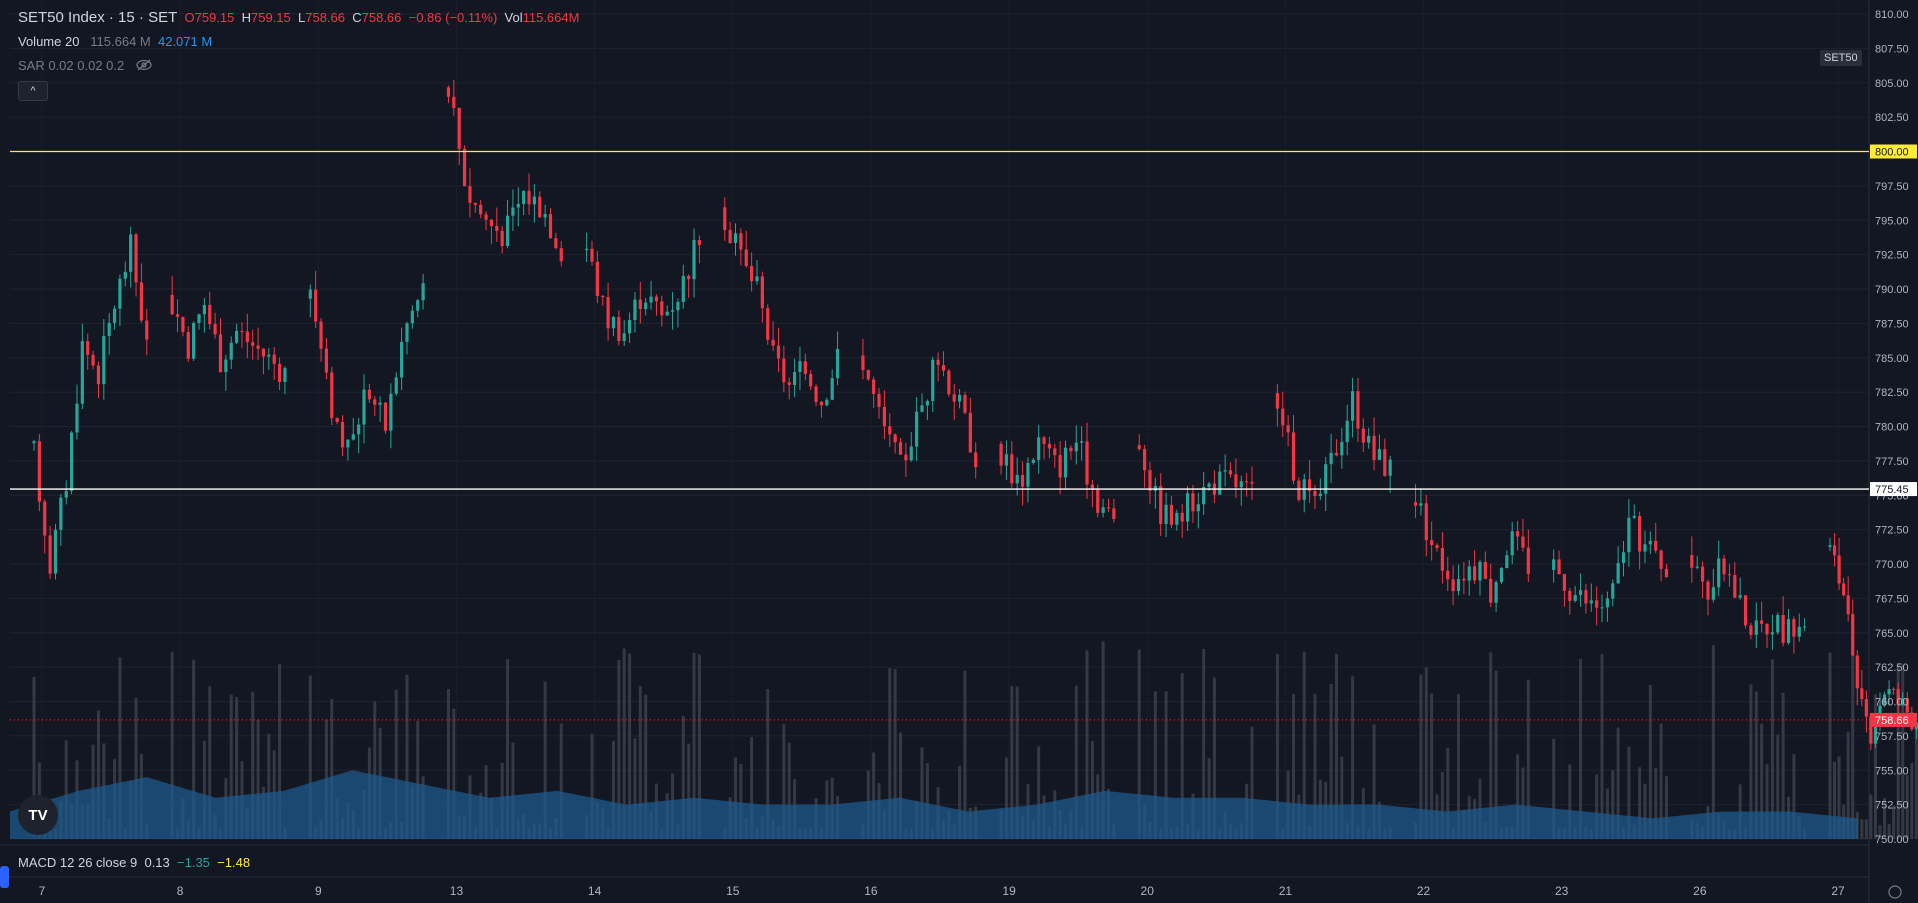 The height and width of the screenshot is (903, 1918). I want to click on price-tick-label: 777.50, so click(1892, 462).